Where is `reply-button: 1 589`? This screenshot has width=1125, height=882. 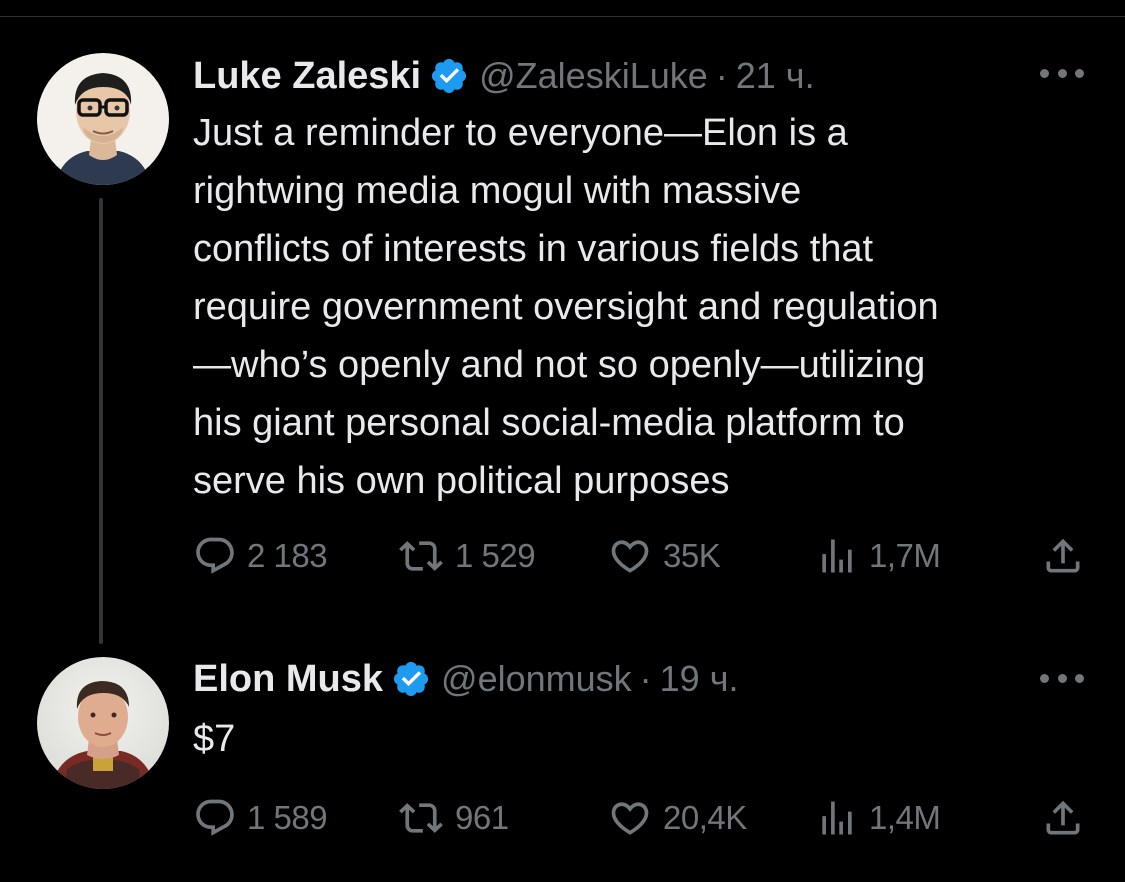 reply-button: 1 589 is located at coordinates (260, 818).